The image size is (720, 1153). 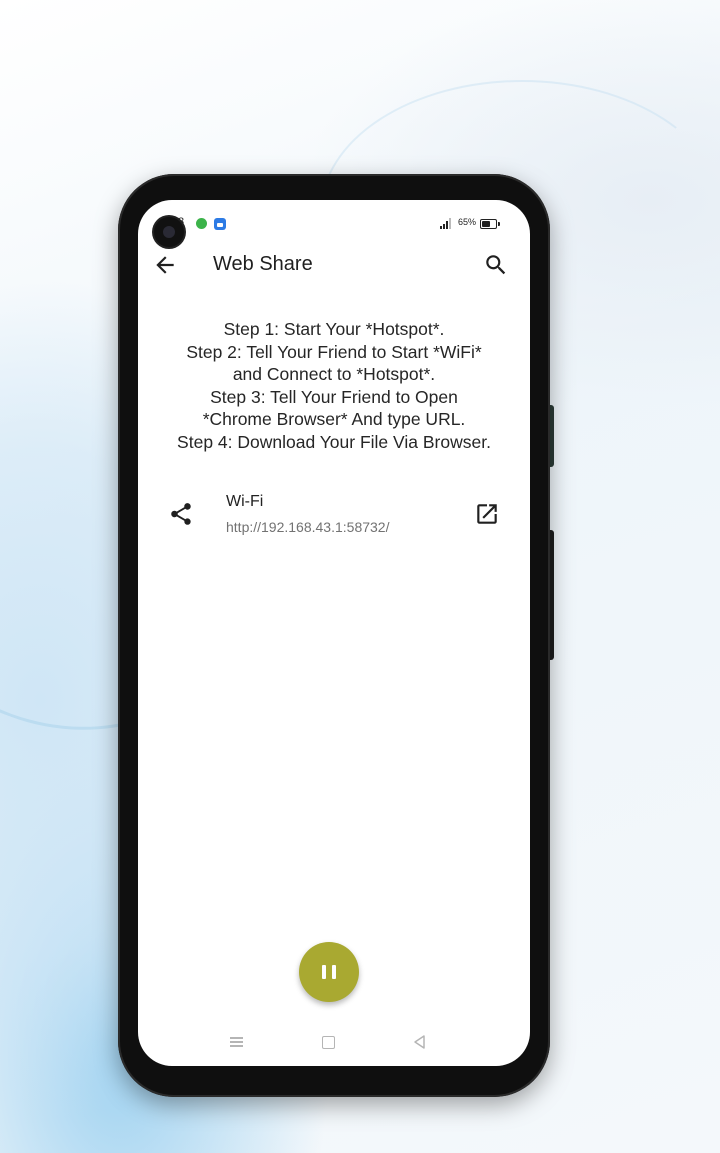 I want to click on connection-url: http://192.168.43.1:58732/, so click(x=308, y=527).